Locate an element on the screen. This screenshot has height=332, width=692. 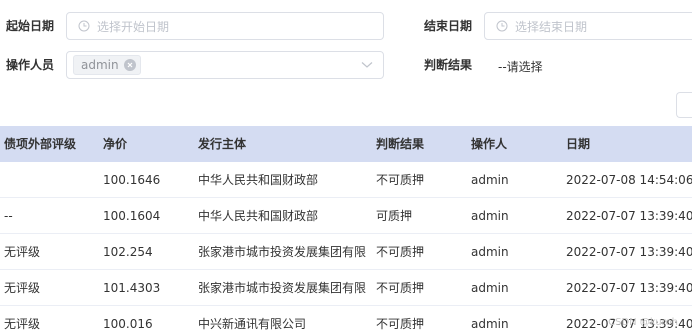
cell-net-price: 101.4303 is located at coordinates (132, 288).